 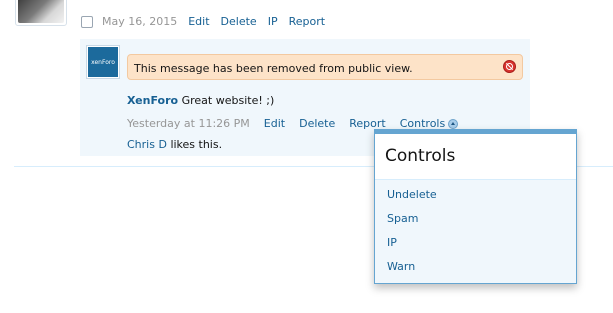 I want to click on user-avatar-photo, so click(x=41, y=11).